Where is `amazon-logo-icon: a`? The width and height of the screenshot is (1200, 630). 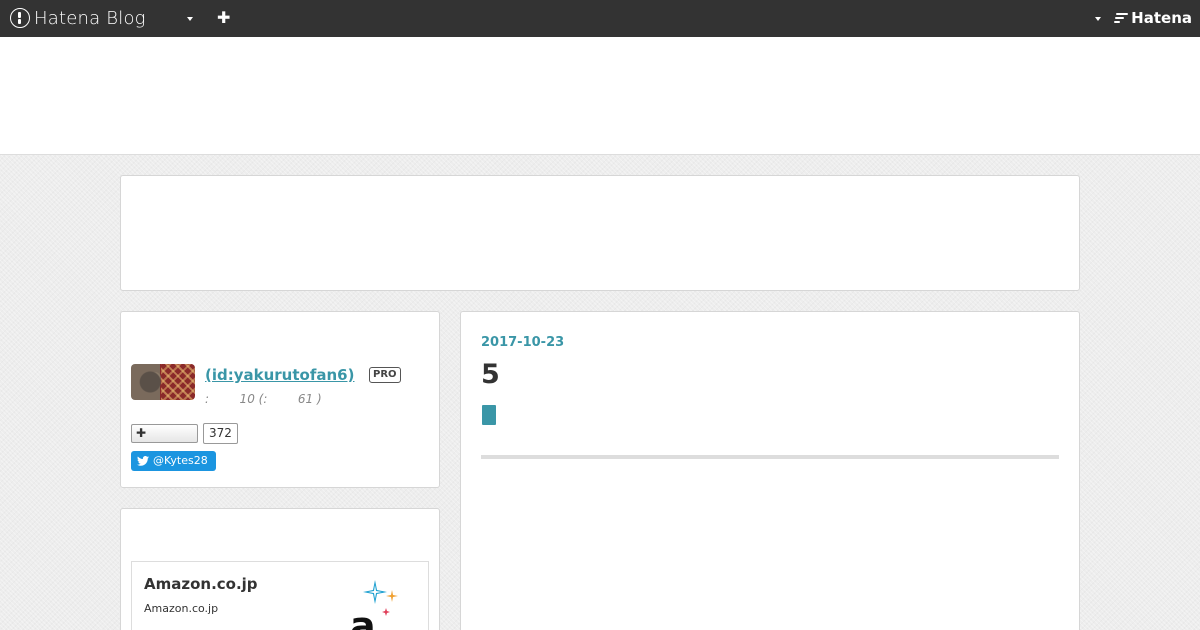 amazon-logo-icon: a is located at coordinates (374, 605).